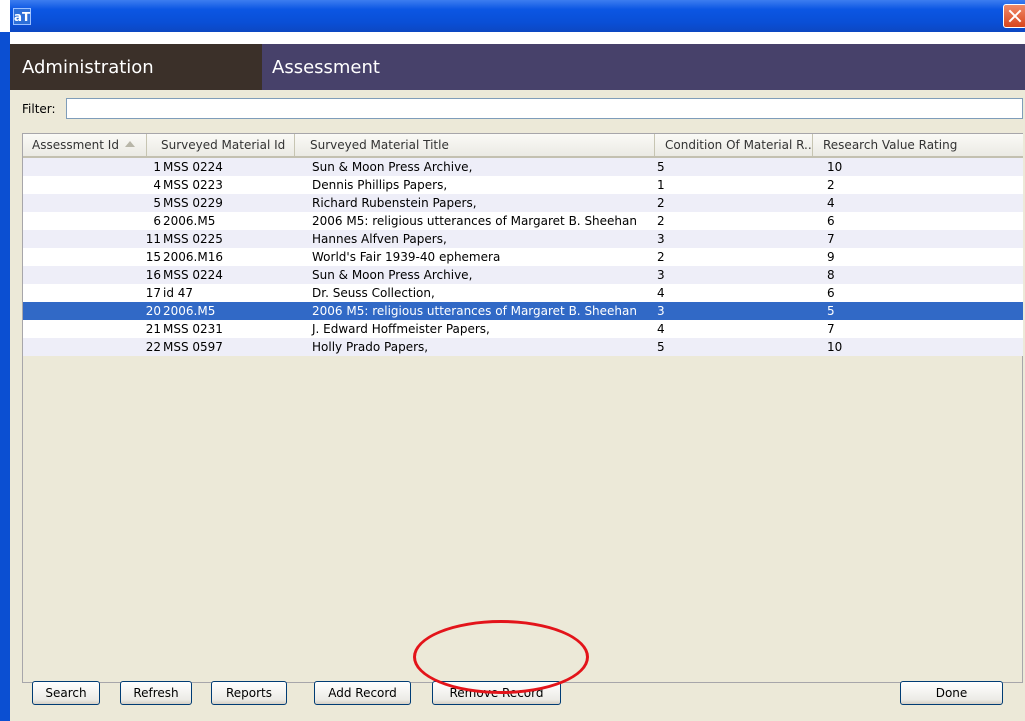 The height and width of the screenshot is (721, 1025). Describe the element at coordinates (153, 311) in the screenshot. I see `cell-assessment-id: 20` at that location.